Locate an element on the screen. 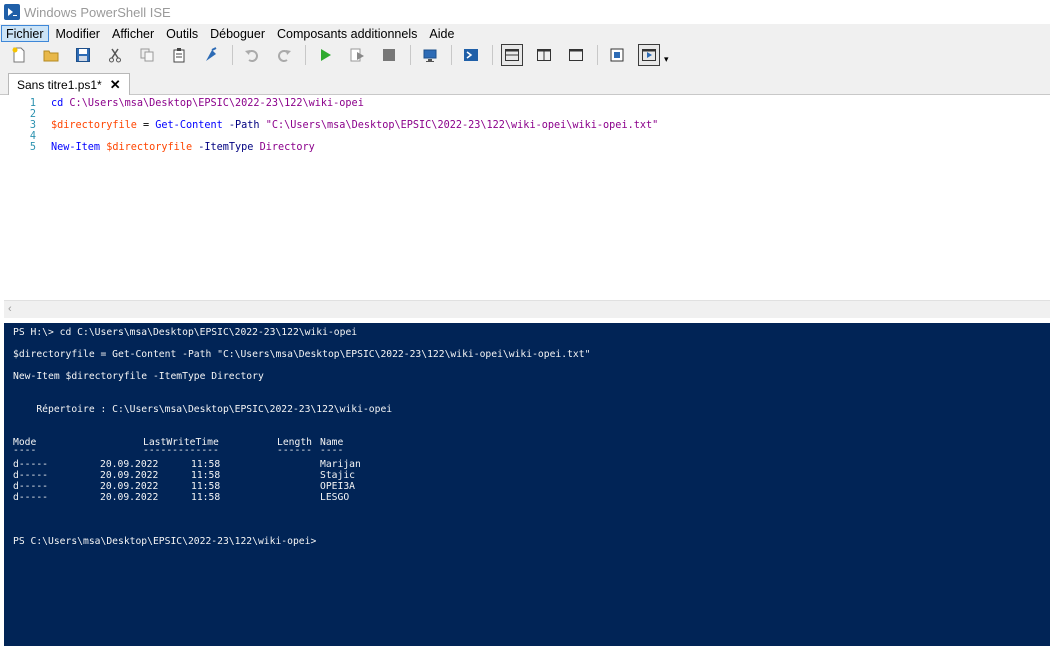 The image size is (1050, 646). scroll-left-icon: ‹ is located at coordinates (10, 309).